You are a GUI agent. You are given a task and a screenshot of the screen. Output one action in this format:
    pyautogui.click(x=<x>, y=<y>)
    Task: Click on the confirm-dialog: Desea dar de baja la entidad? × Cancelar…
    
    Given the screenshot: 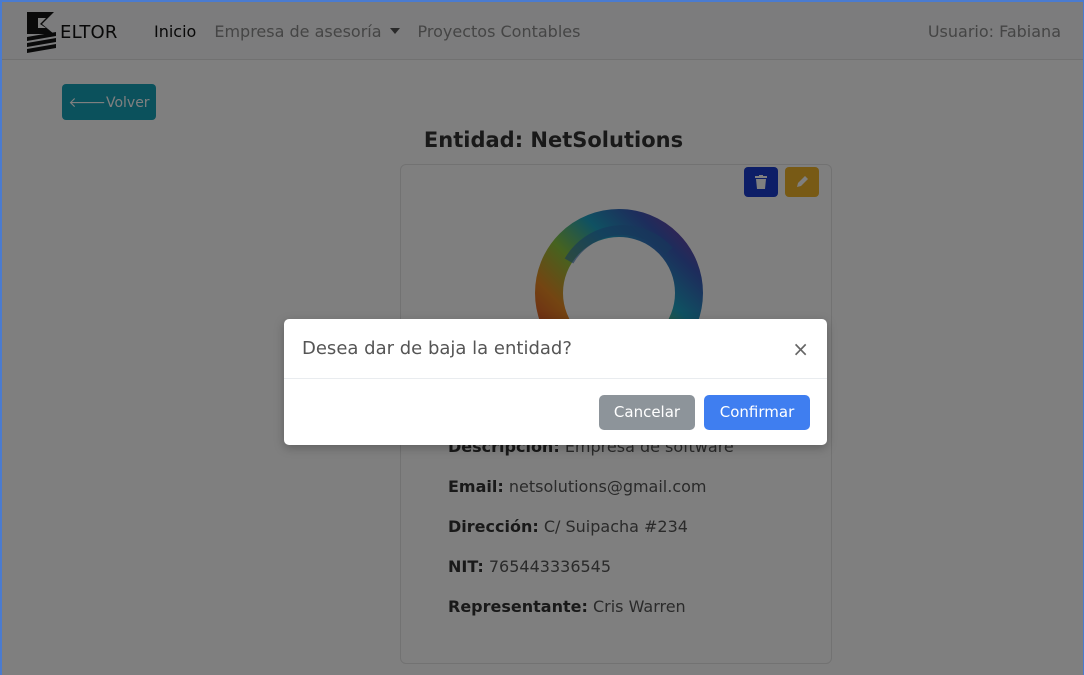 What is the action you would take?
    pyautogui.click(x=555, y=382)
    